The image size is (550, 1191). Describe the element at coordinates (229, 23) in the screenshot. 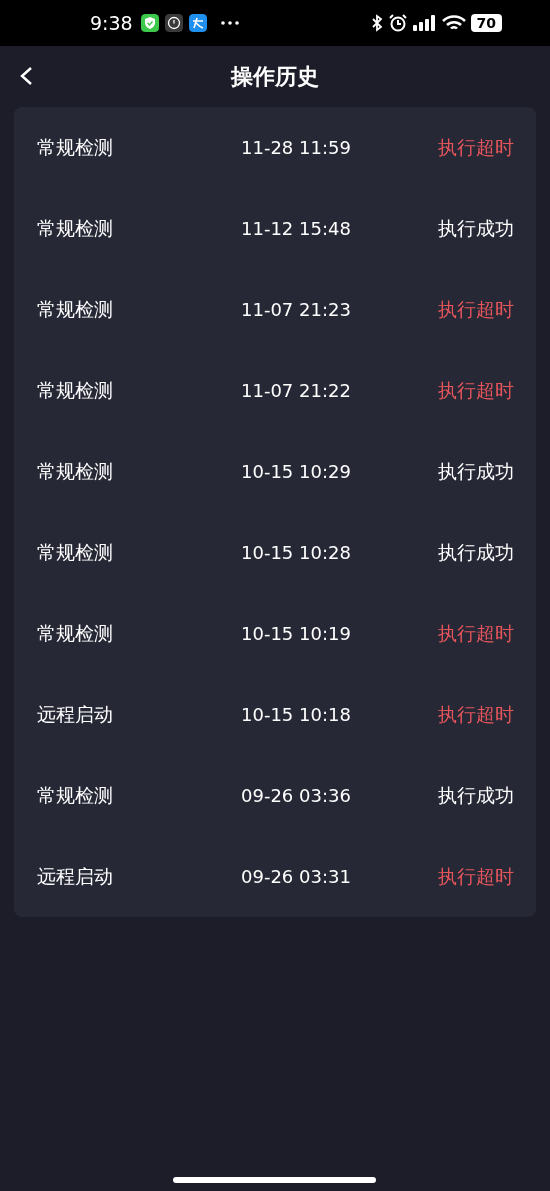

I see `more-icon` at that location.